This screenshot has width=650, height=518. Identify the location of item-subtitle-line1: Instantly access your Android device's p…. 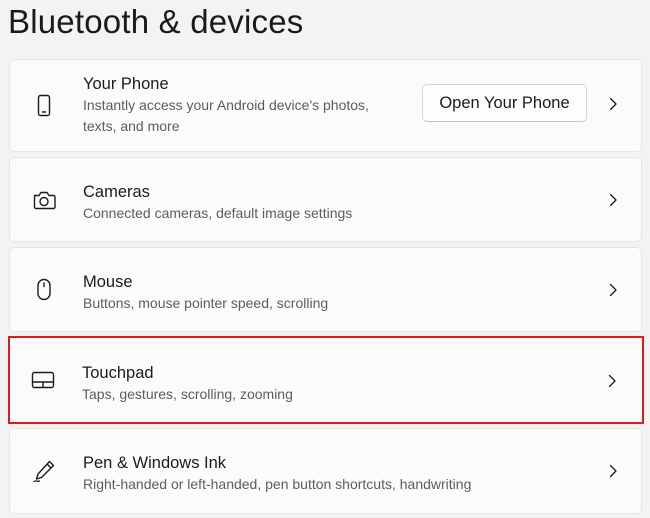
(226, 105).